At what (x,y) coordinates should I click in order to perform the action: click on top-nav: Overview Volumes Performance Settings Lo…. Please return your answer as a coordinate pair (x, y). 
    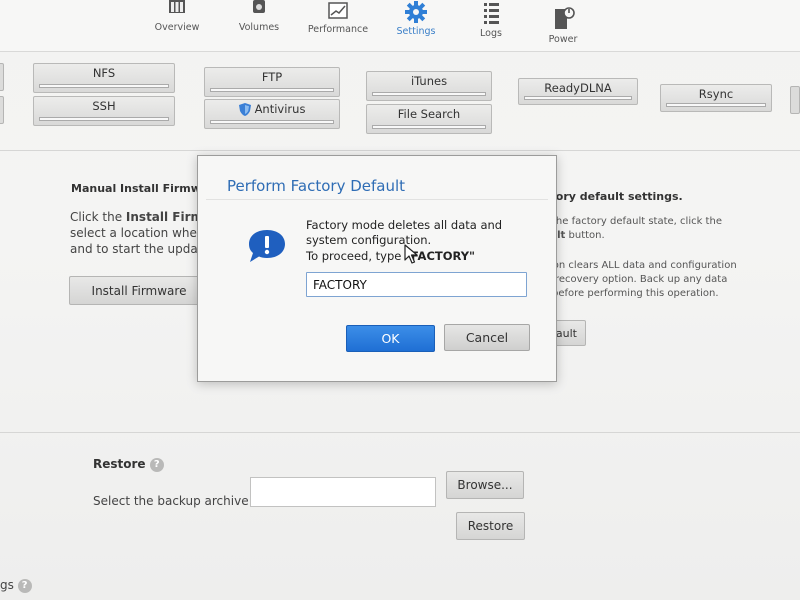
    Looking at the image, I should click on (400, 26).